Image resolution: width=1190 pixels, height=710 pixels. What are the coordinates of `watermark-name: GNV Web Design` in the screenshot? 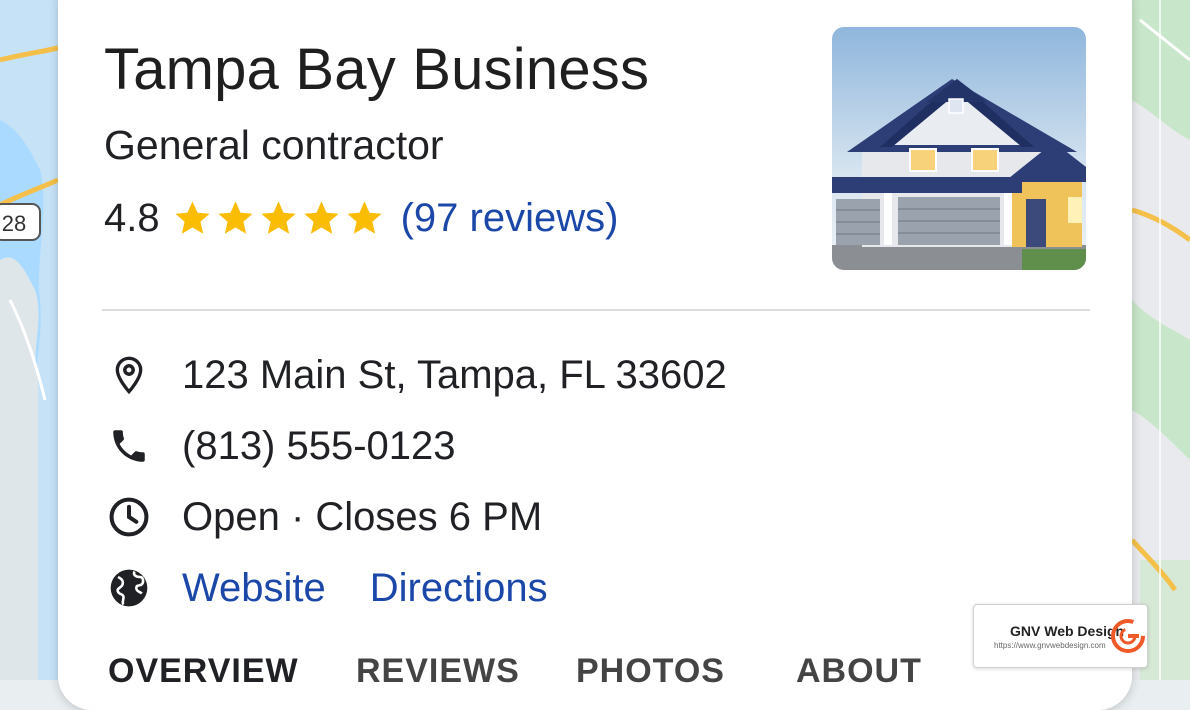 It's located at (1067, 631).